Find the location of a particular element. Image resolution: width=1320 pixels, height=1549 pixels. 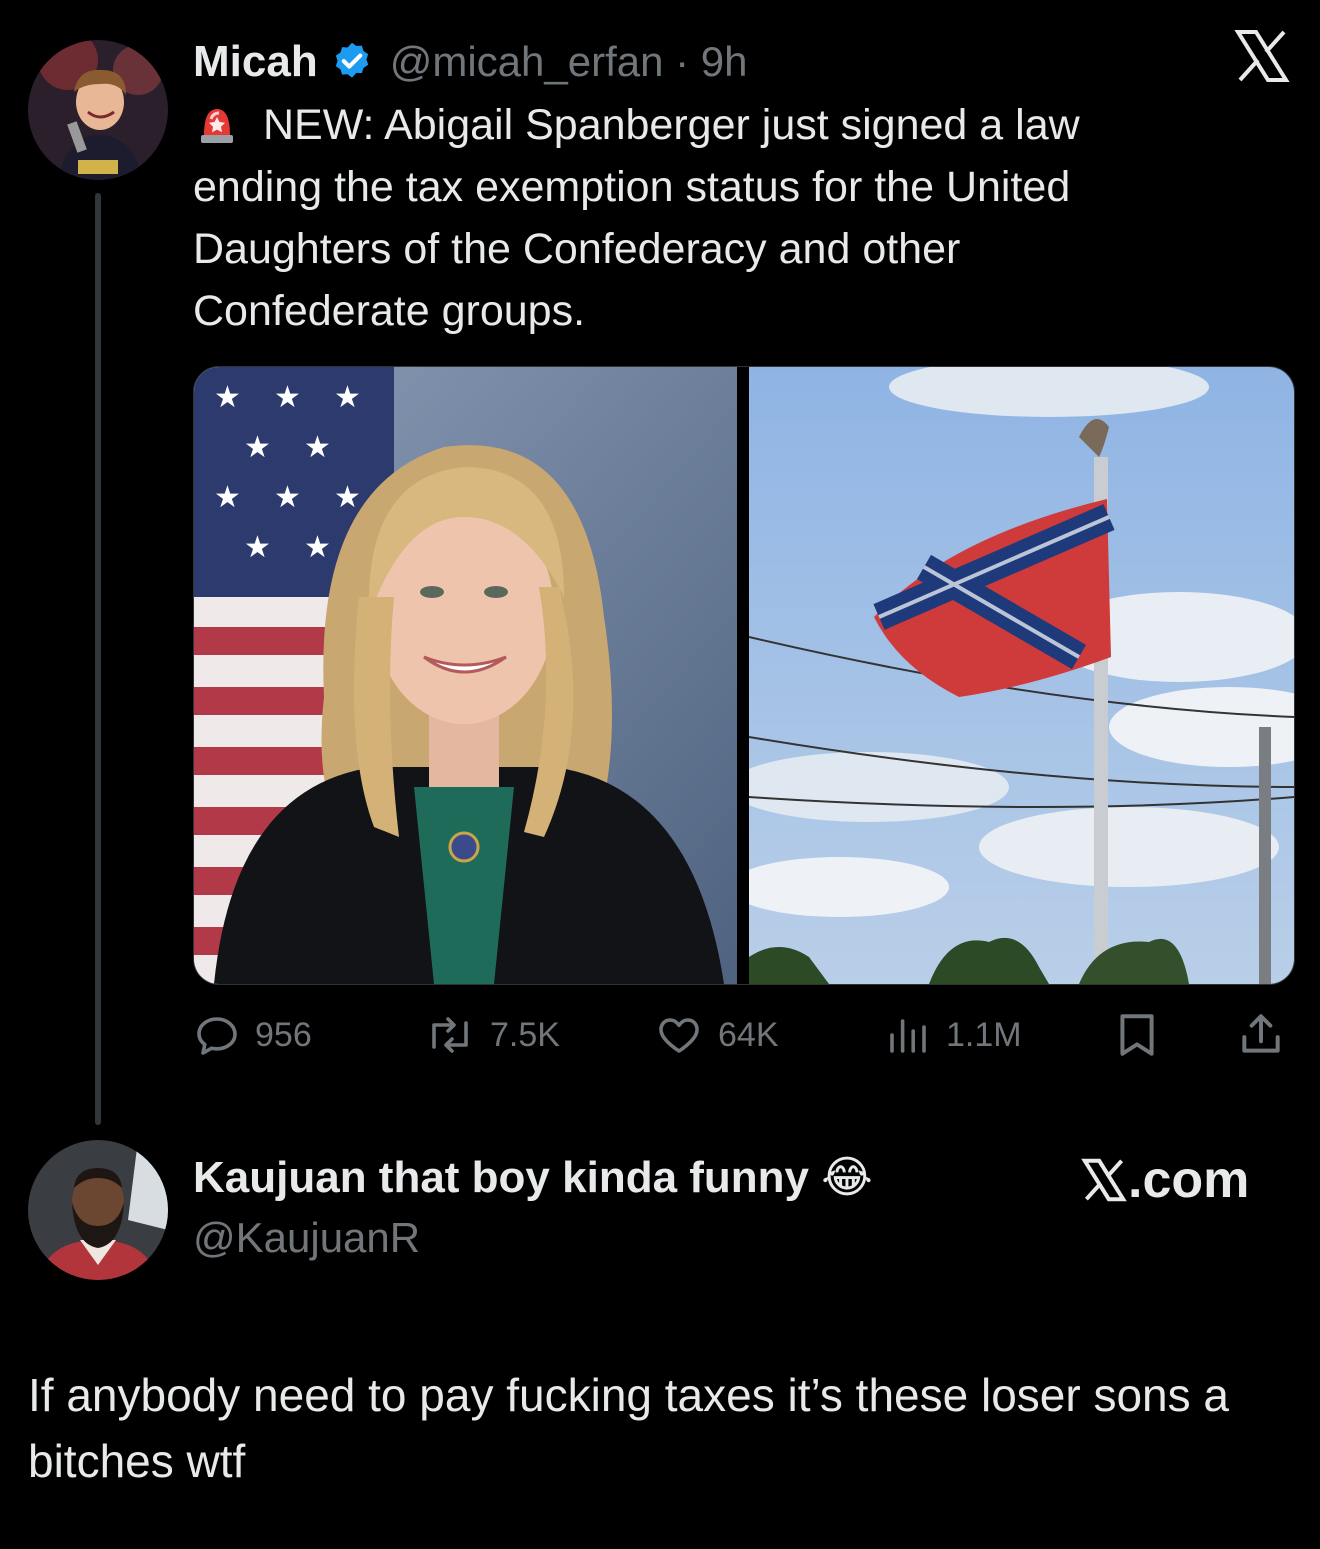

x-logo-small-icon is located at coordinates (1104, 1180).